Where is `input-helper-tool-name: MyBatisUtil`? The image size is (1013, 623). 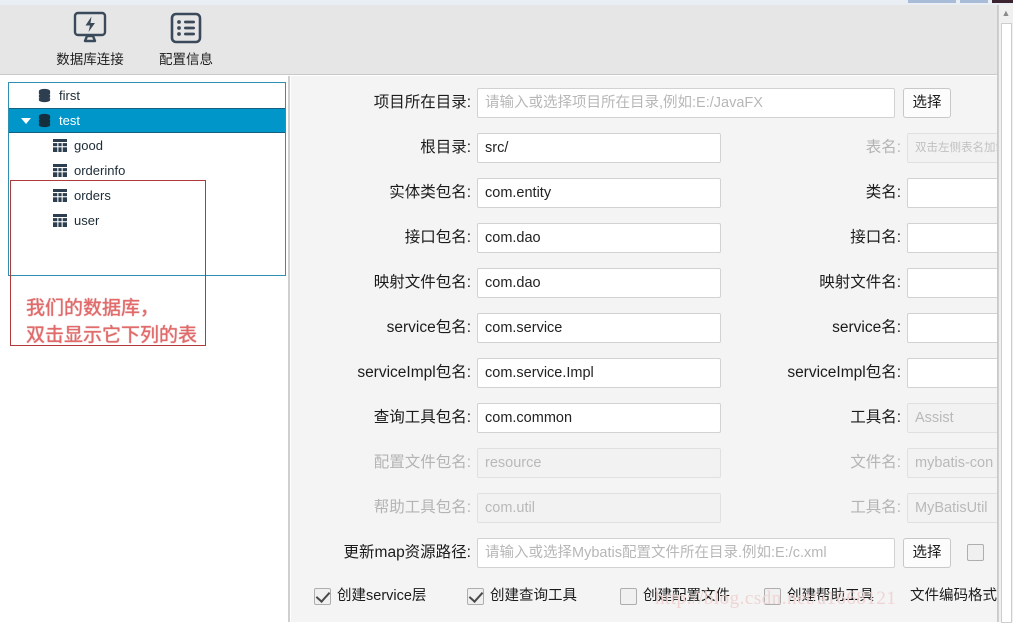
input-helper-tool-name: MyBatisUtil is located at coordinates (952, 508).